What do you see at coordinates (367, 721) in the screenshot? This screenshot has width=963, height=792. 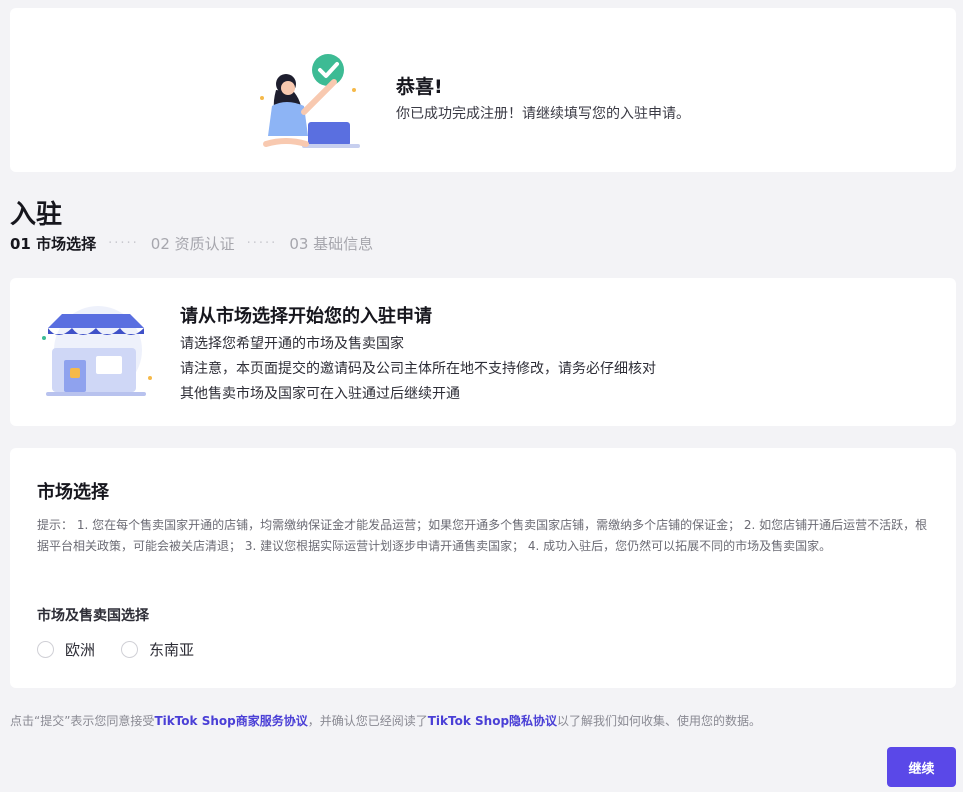 I see `agreement-middle: ，并确认您已经阅读了` at bounding box center [367, 721].